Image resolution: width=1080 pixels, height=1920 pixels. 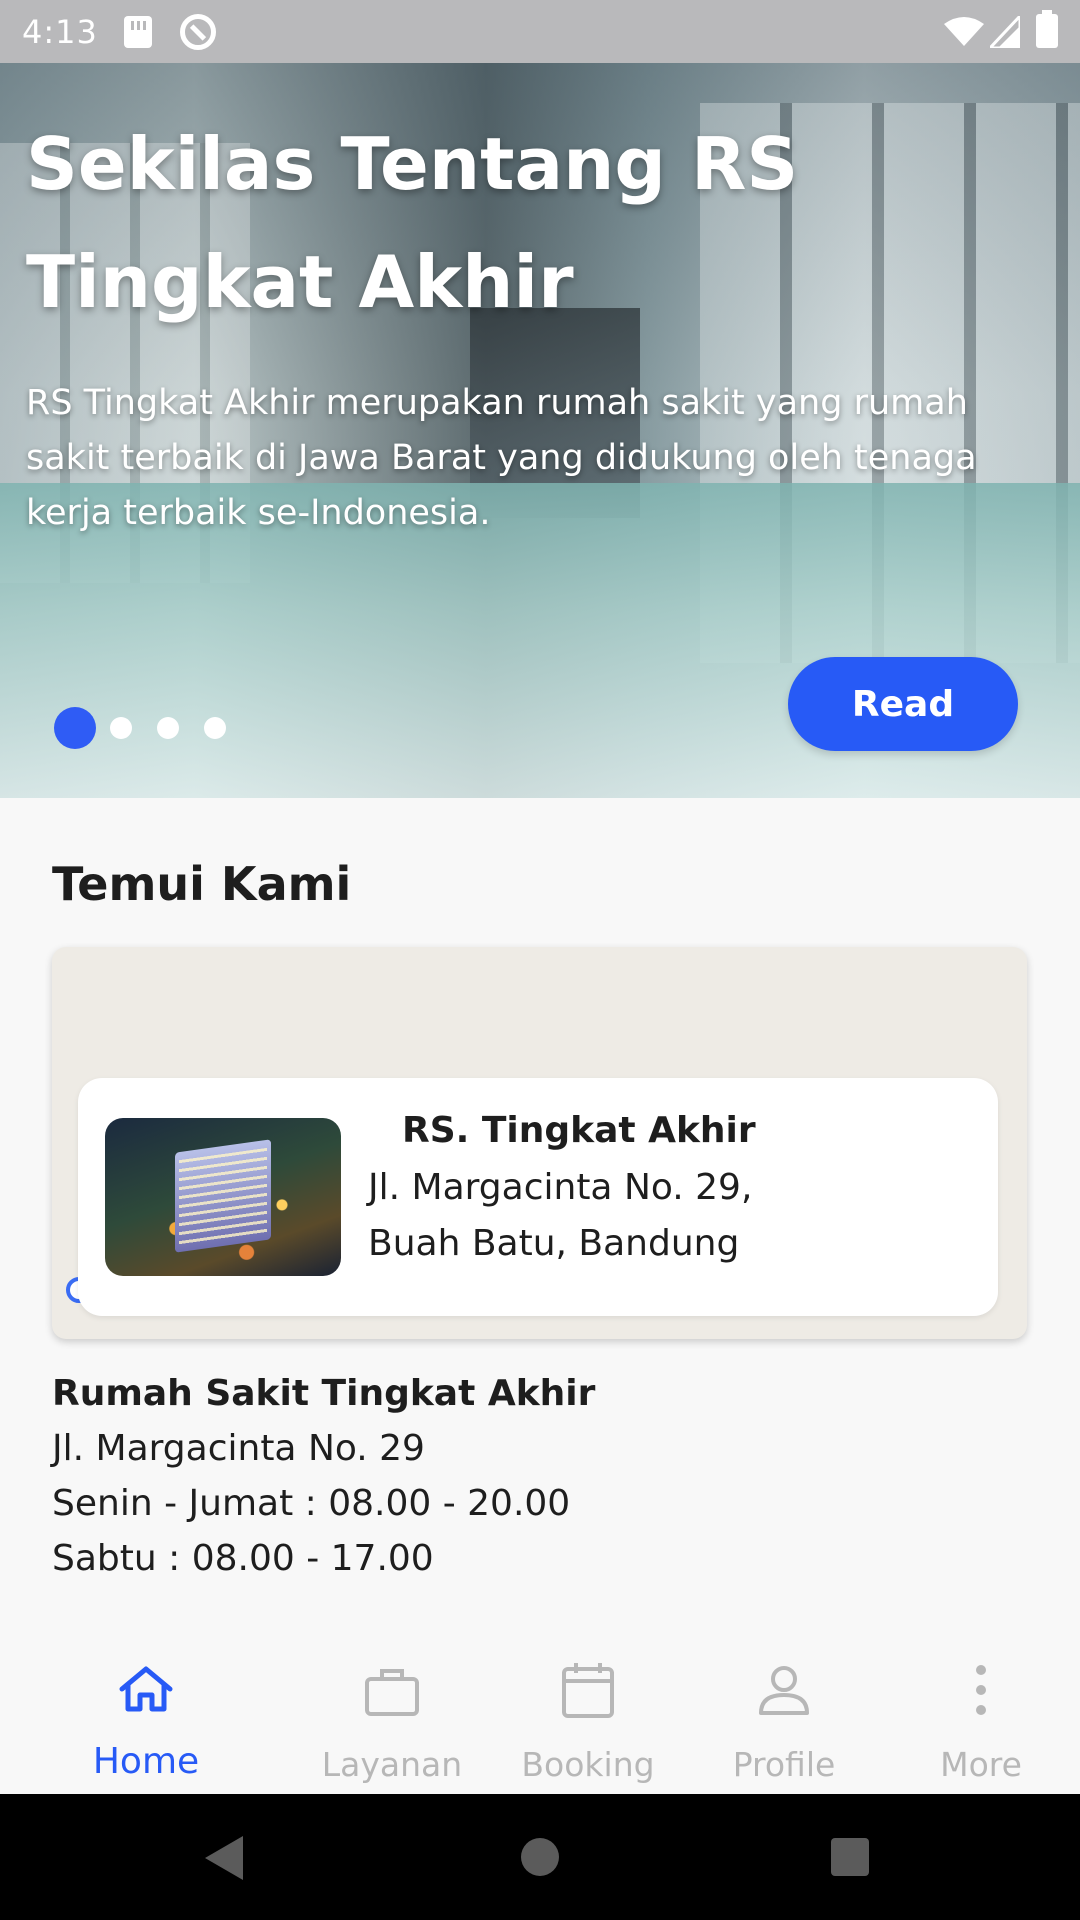 I want to click on nav-home-label: Home, so click(x=146, y=1761).